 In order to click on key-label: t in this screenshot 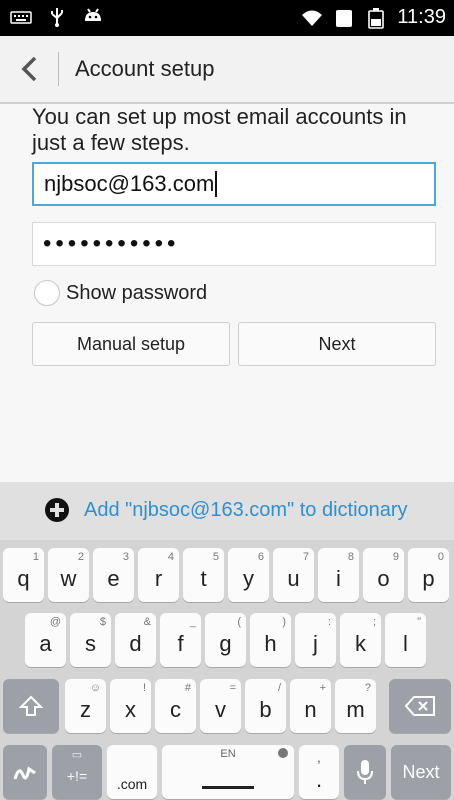, I will do `click(203, 578)`.